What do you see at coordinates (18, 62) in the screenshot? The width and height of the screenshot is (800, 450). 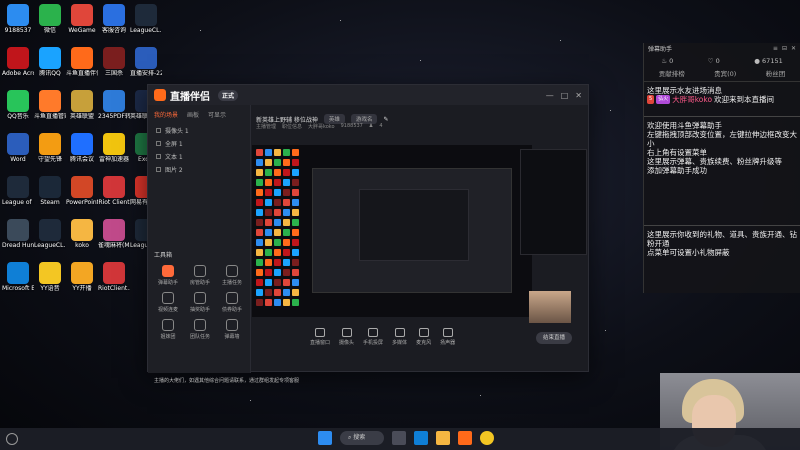 I see `desktop-icon: Adobe Acrobat` at bounding box center [18, 62].